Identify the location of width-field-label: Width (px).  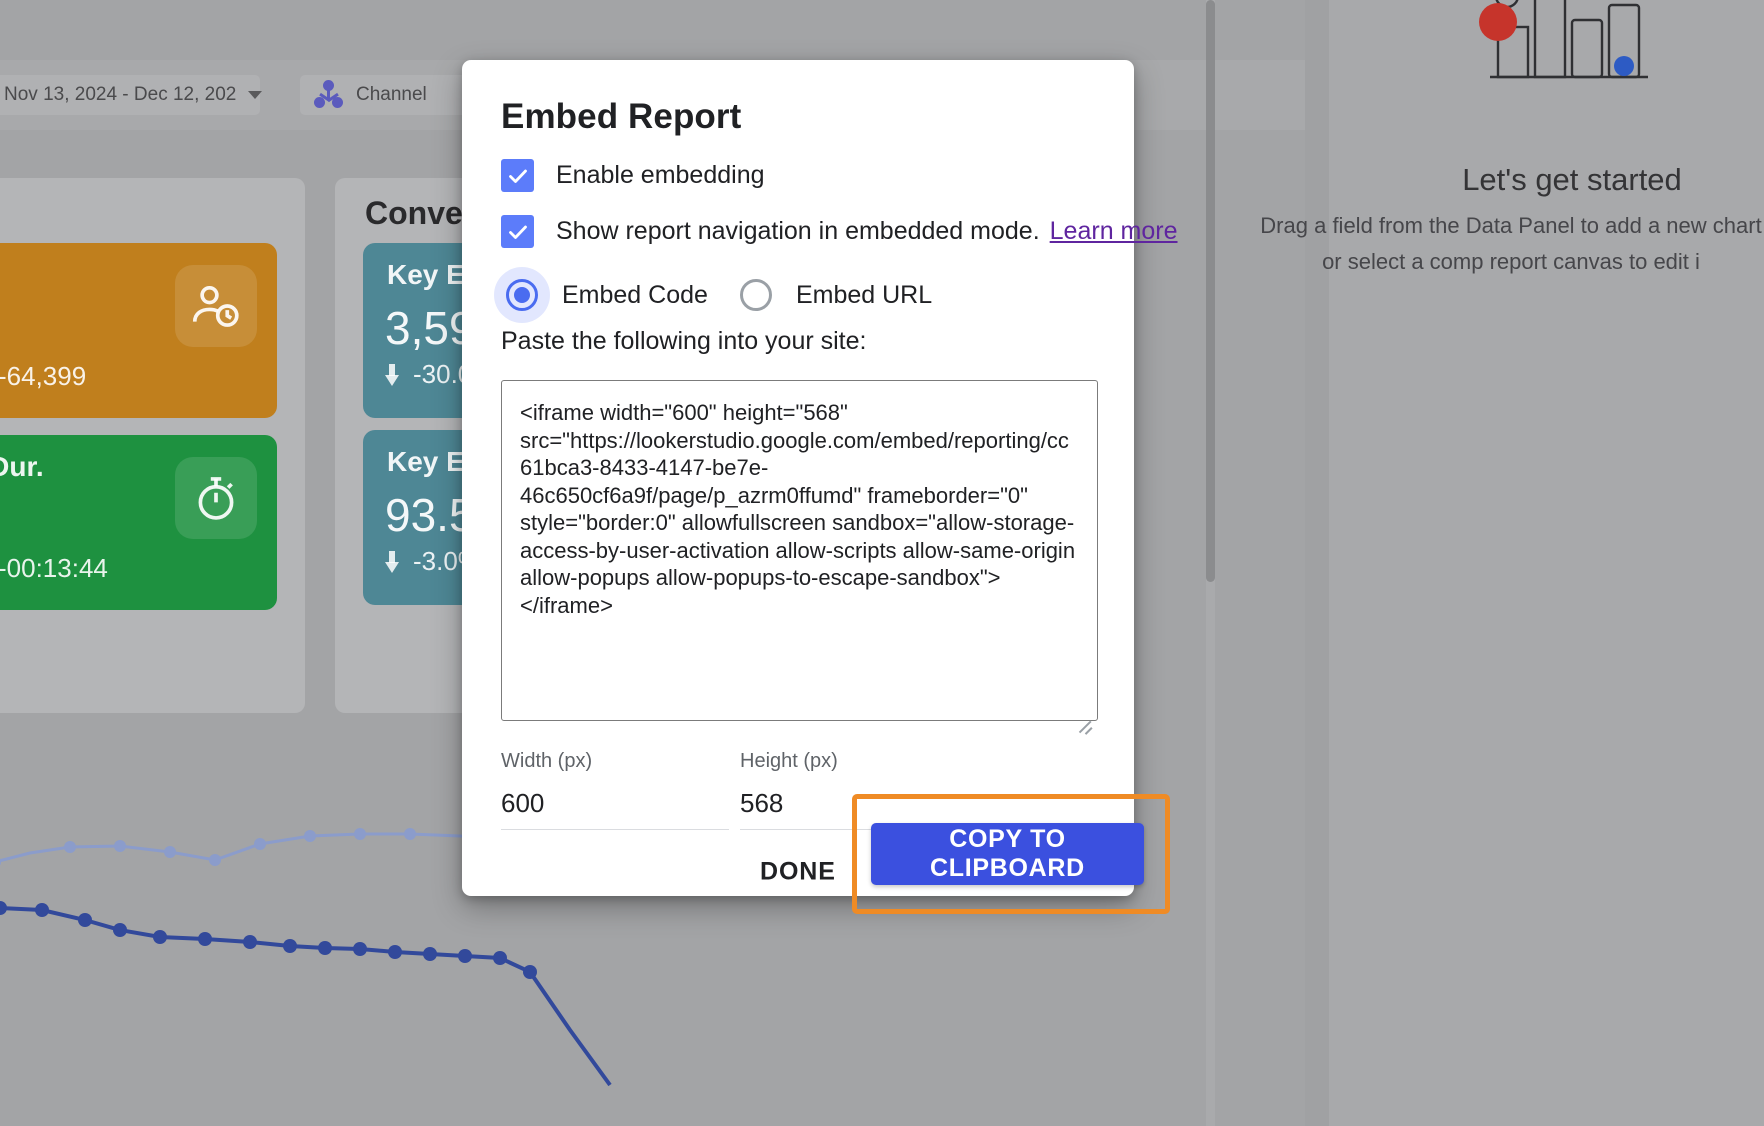
(547, 761).